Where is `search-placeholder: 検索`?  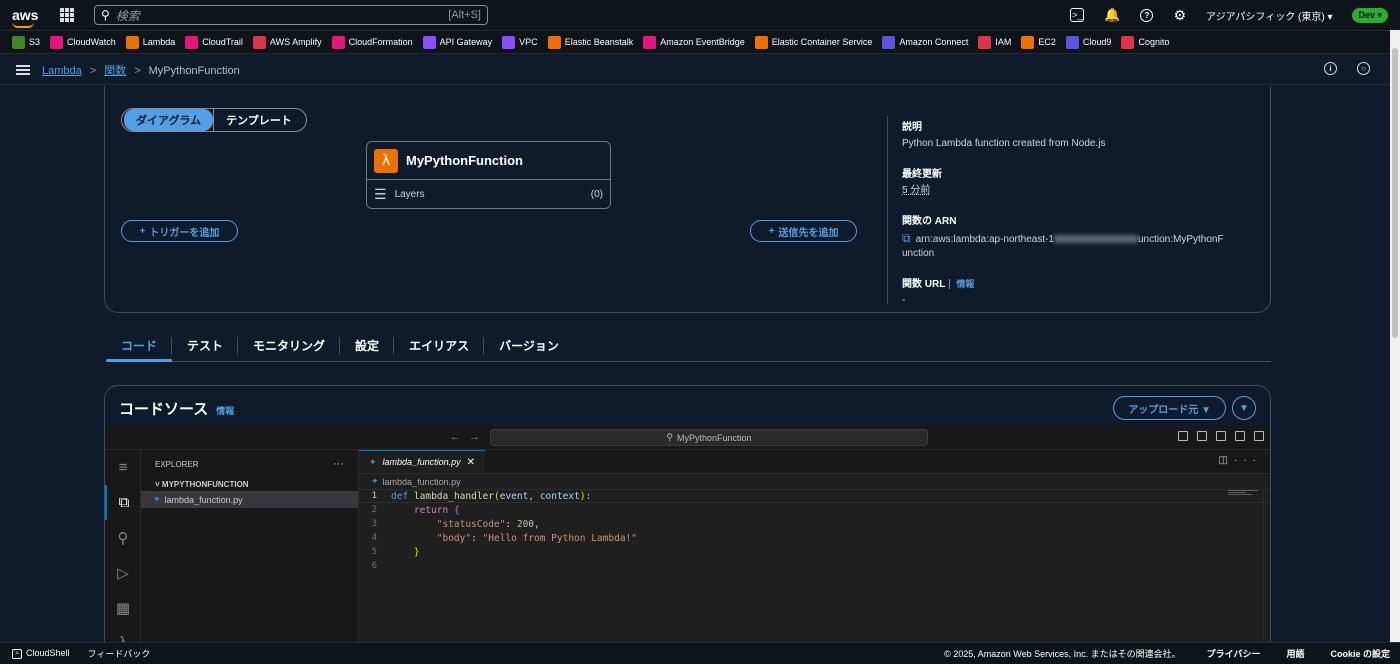
search-placeholder: 検索 is located at coordinates (127, 15).